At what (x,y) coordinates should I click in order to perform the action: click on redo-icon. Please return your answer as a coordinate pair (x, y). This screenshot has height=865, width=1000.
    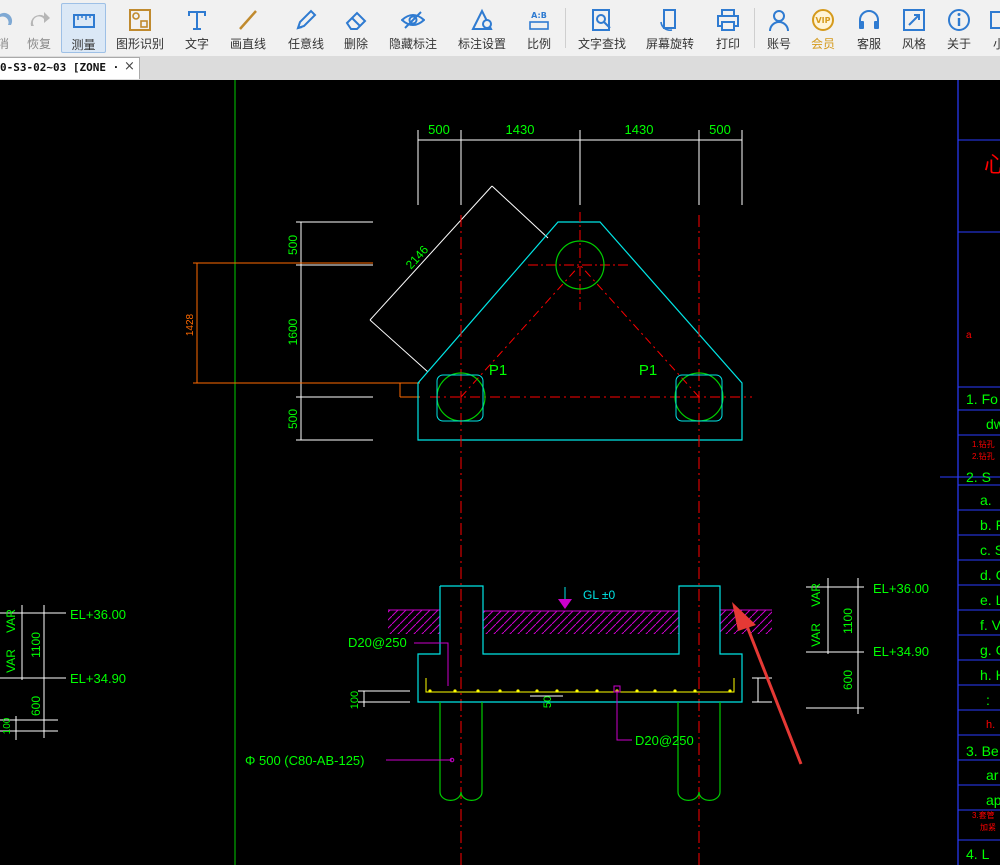
    Looking at the image, I should click on (40, 19).